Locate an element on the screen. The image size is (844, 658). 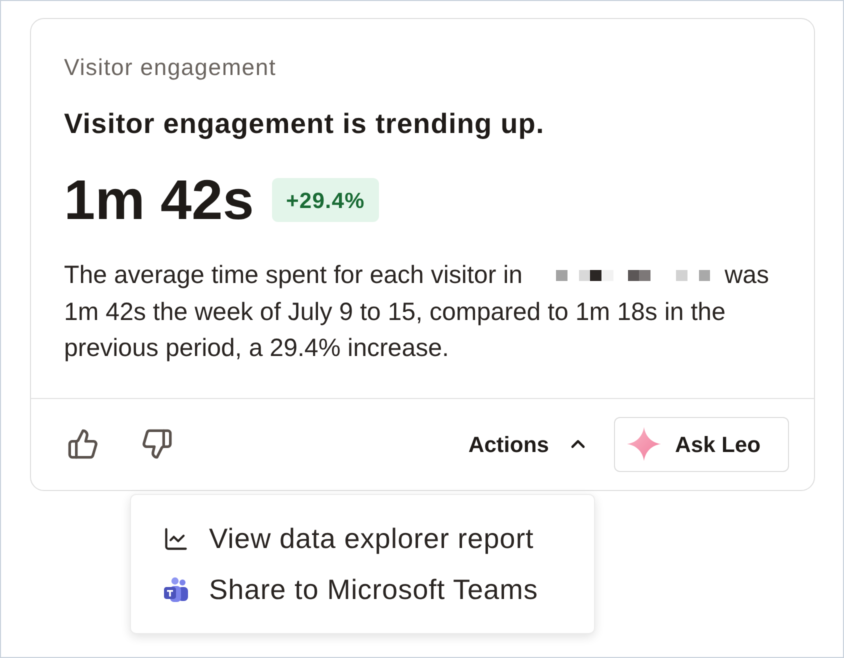
metric-value: 1m 42s is located at coordinates (159, 200).